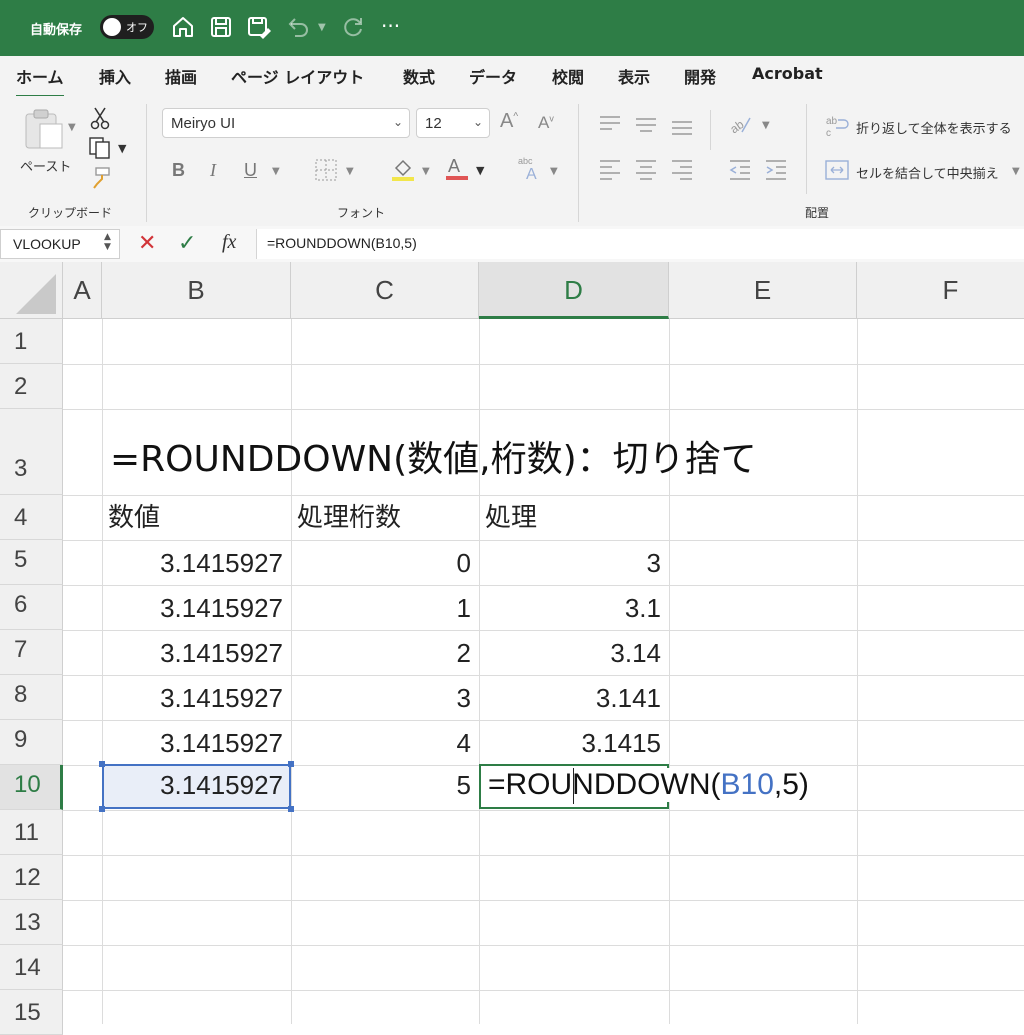 The image size is (1024, 1035). Describe the element at coordinates (385, 700) in the screenshot. I see `table-cell-digits: 3` at that location.